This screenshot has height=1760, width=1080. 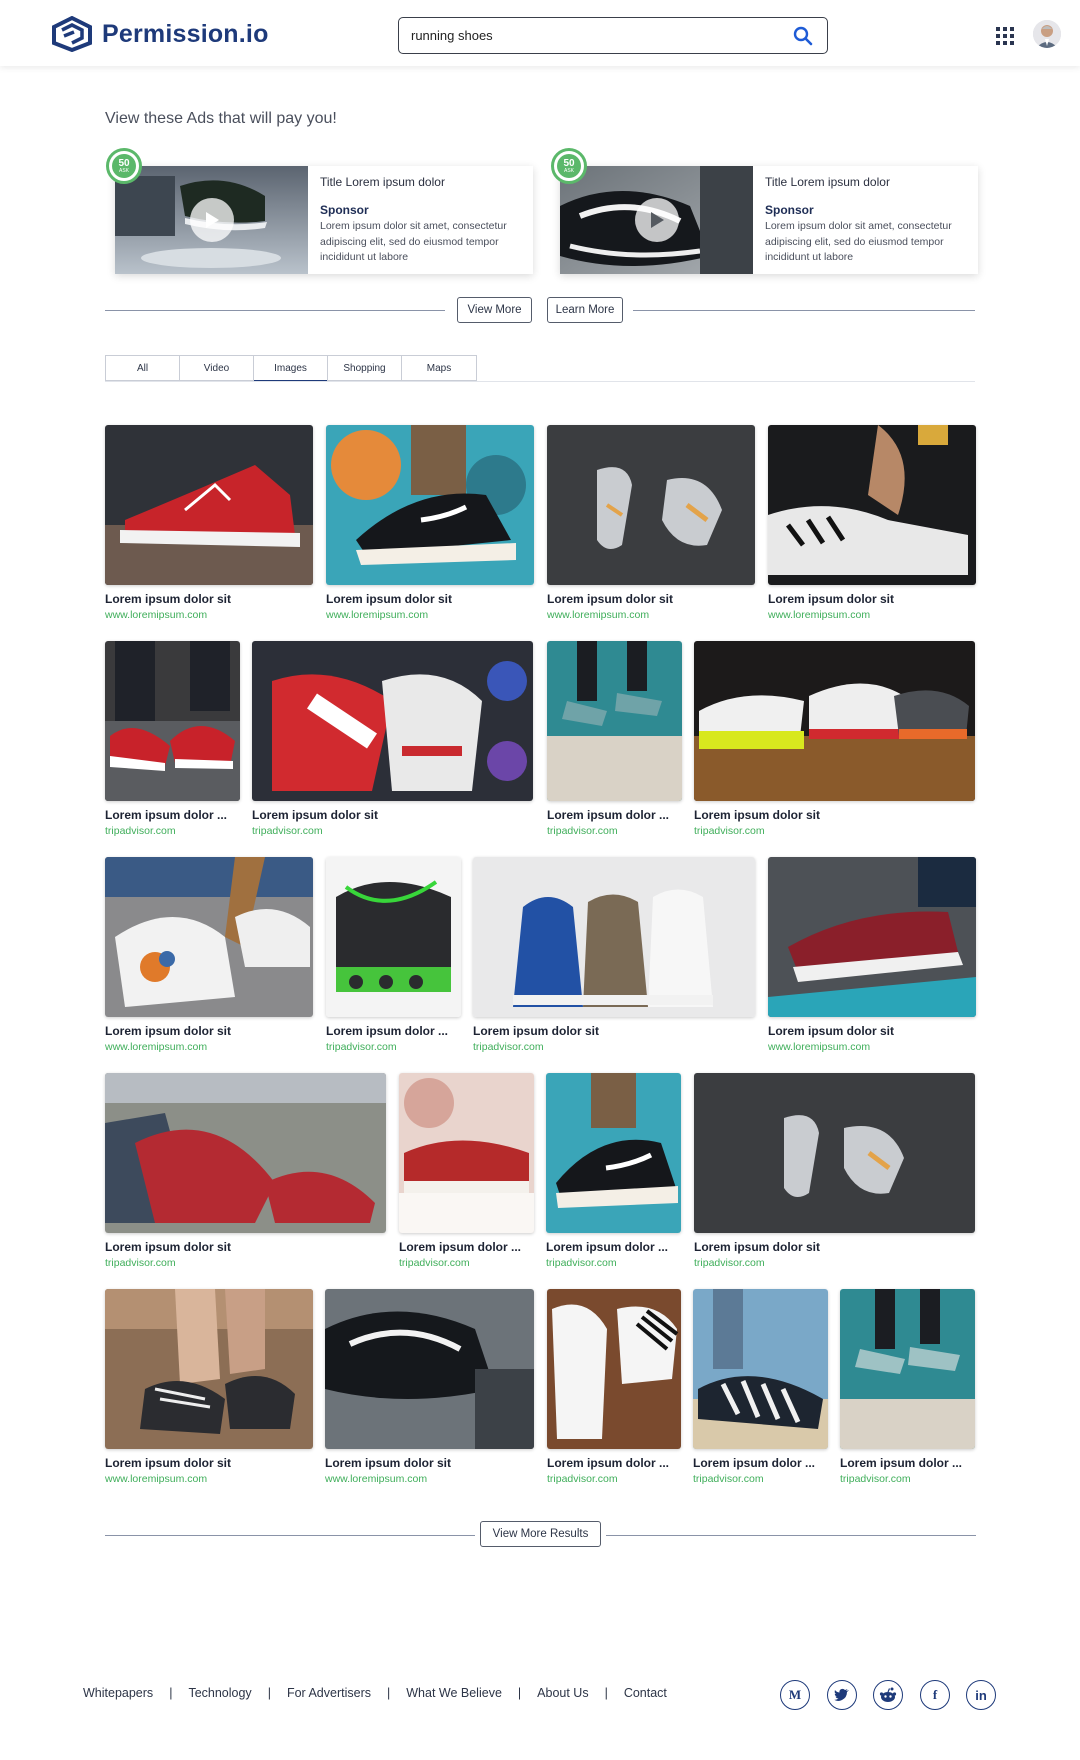 What do you see at coordinates (219, 1693) in the screenshot?
I see `footer-link-technology: Technology` at bounding box center [219, 1693].